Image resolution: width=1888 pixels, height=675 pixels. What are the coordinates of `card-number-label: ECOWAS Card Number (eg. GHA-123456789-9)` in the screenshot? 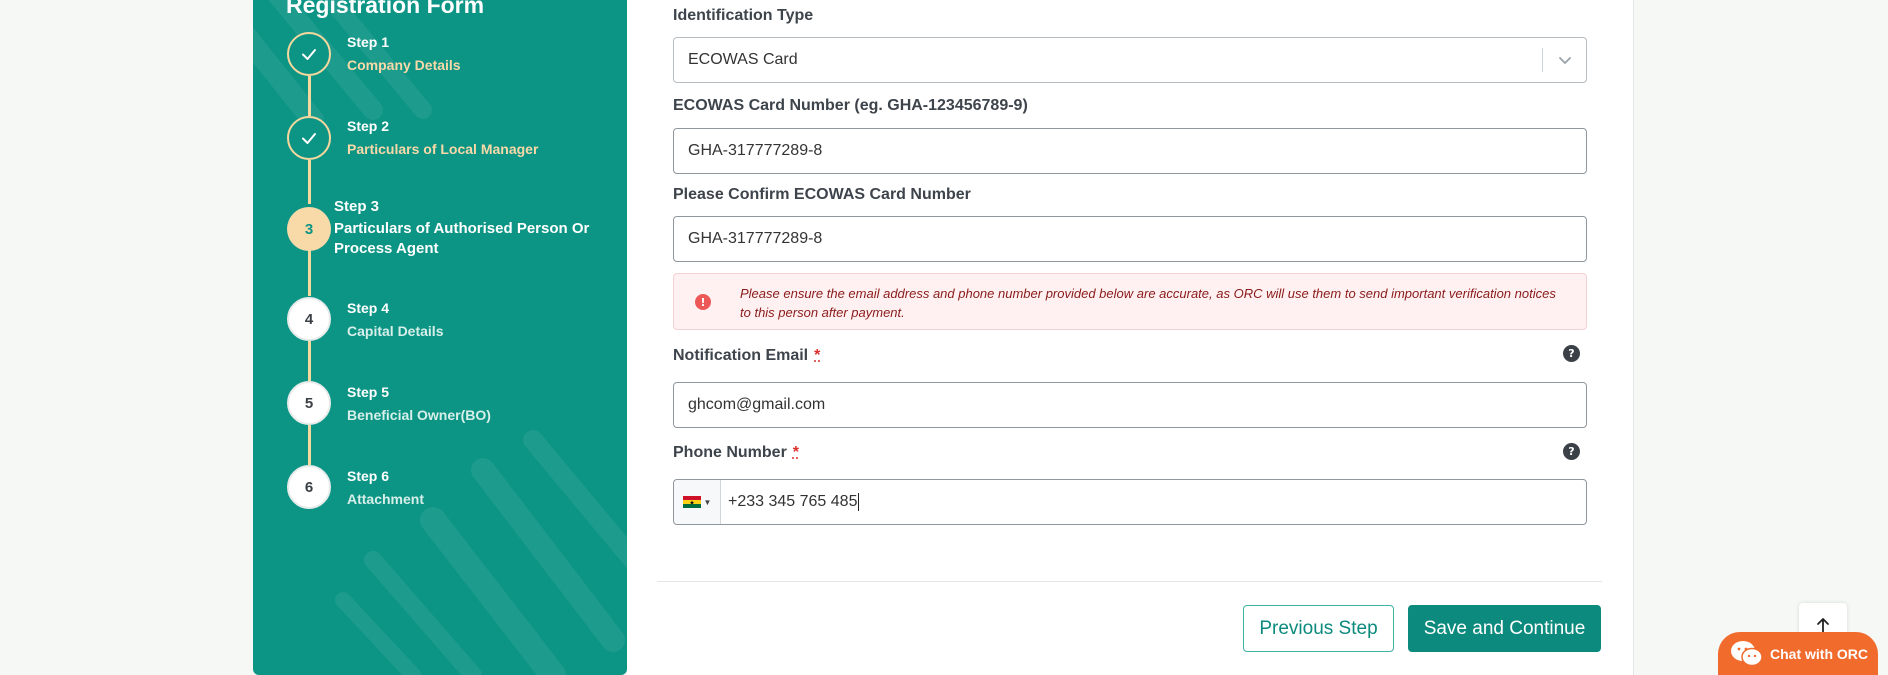 It's located at (850, 105).